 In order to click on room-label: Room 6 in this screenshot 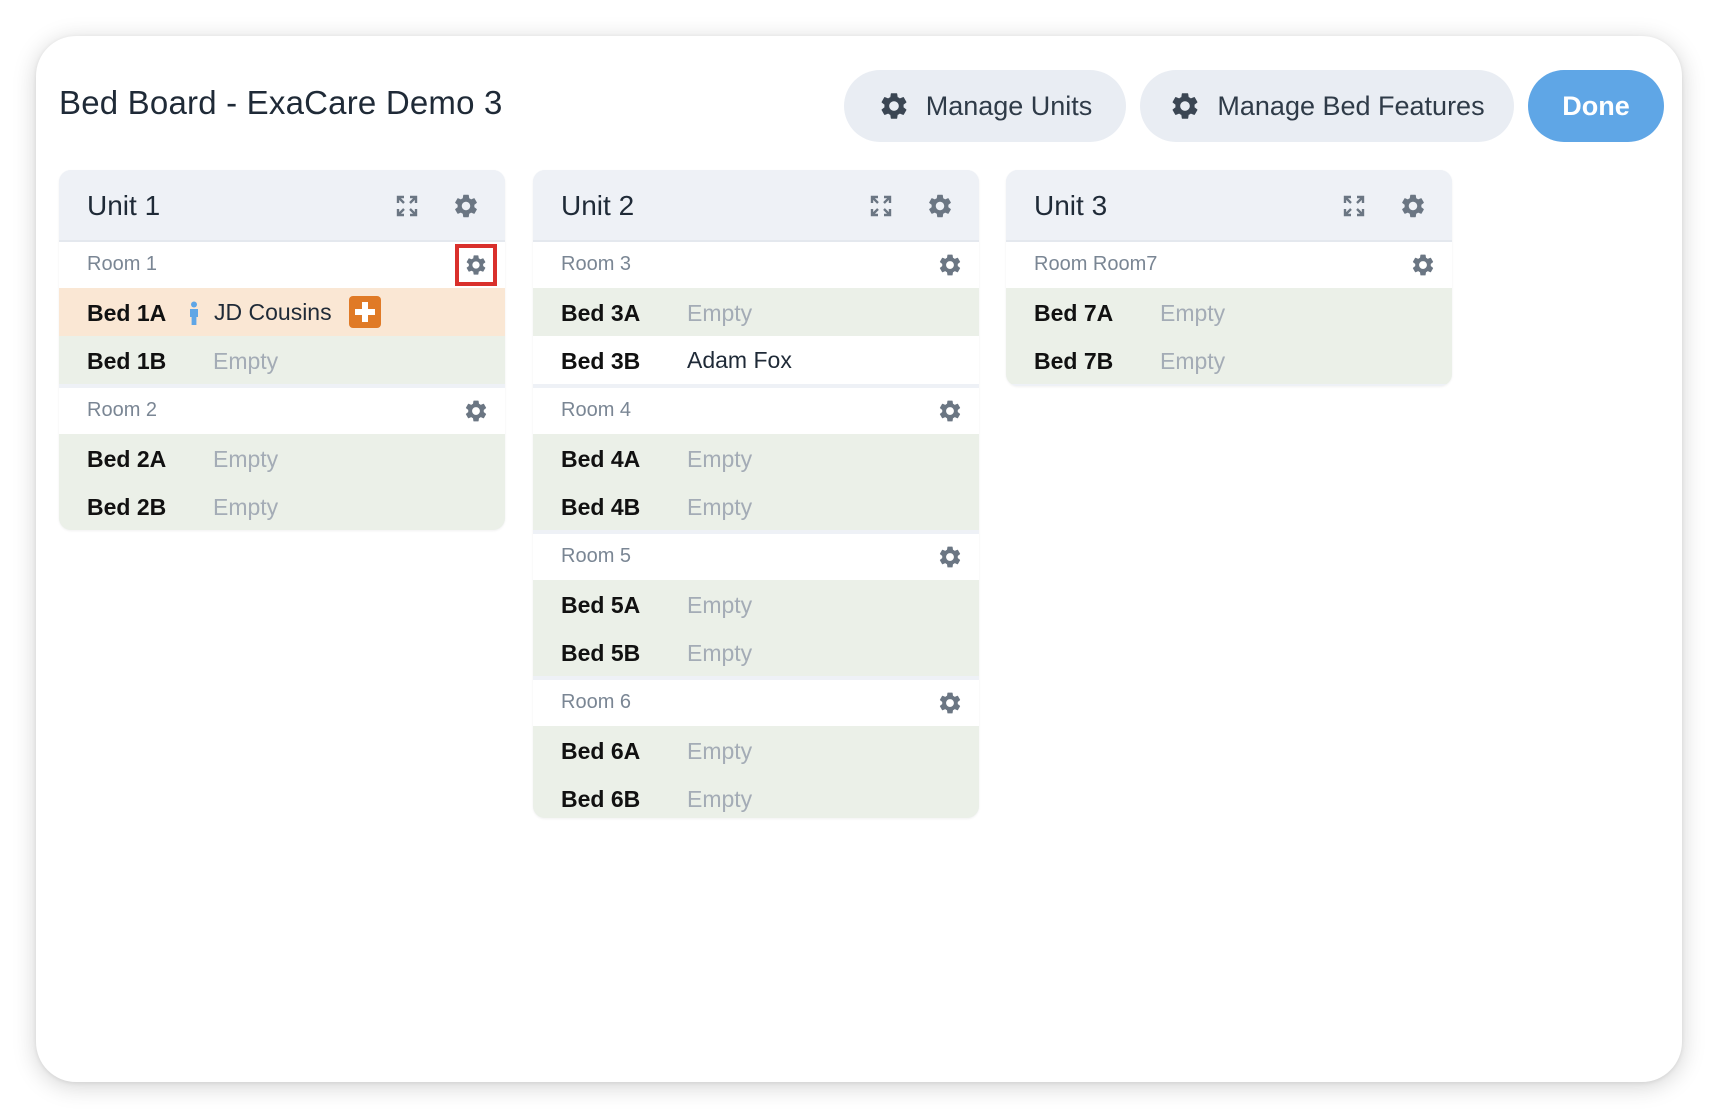, I will do `click(596, 702)`.